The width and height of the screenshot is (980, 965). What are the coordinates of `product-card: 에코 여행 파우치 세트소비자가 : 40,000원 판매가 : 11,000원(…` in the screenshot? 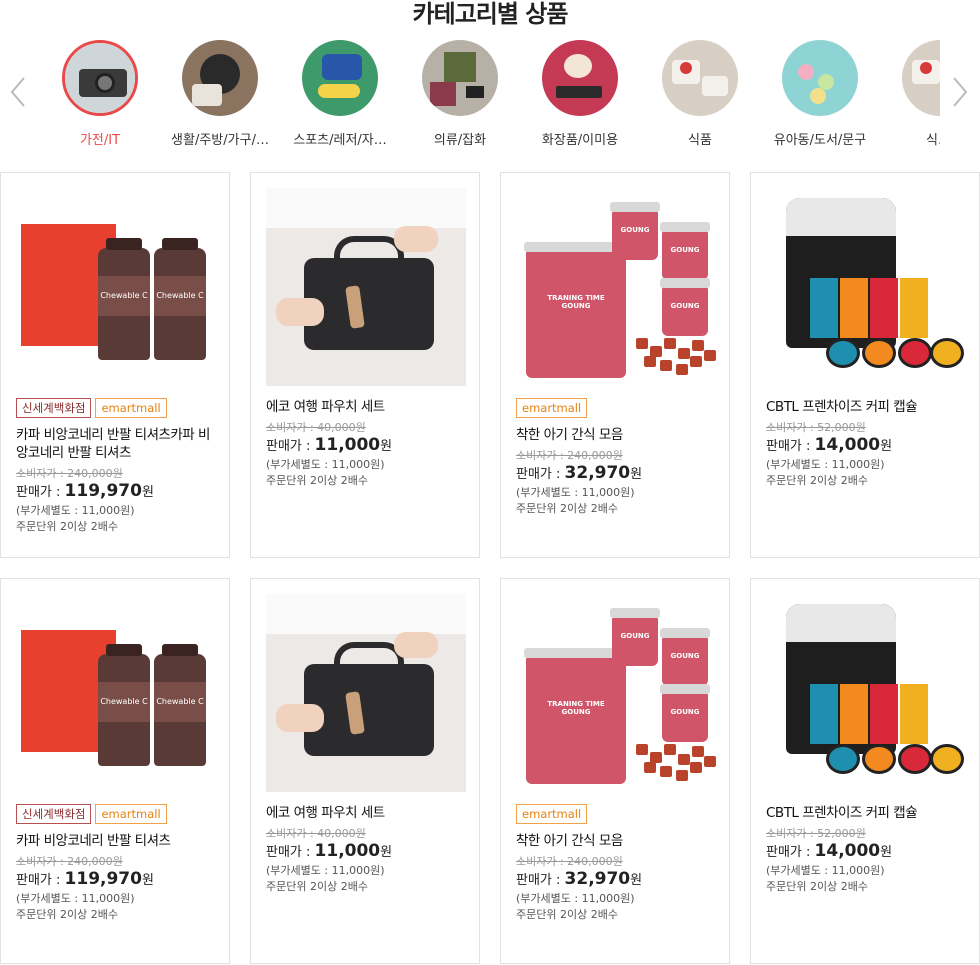 It's located at (365, 365).